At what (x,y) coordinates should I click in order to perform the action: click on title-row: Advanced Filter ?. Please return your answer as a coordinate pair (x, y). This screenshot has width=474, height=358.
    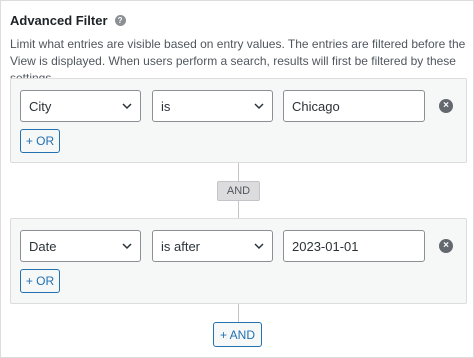
    Looking at the image, I should click on (68, 20).